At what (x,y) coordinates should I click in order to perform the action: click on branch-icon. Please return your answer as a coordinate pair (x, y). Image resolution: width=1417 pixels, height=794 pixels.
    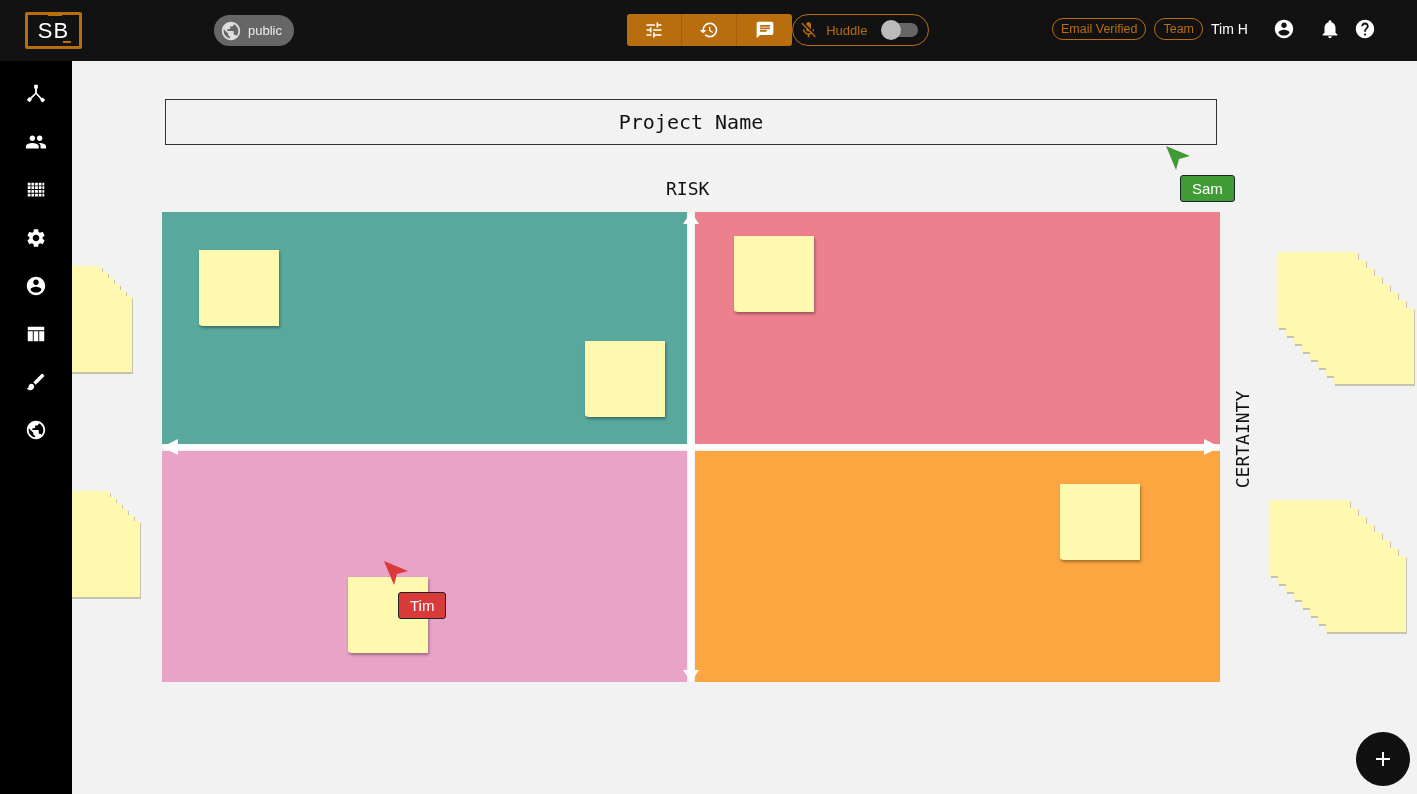
    Looking at the image, I should click on (36, 94).